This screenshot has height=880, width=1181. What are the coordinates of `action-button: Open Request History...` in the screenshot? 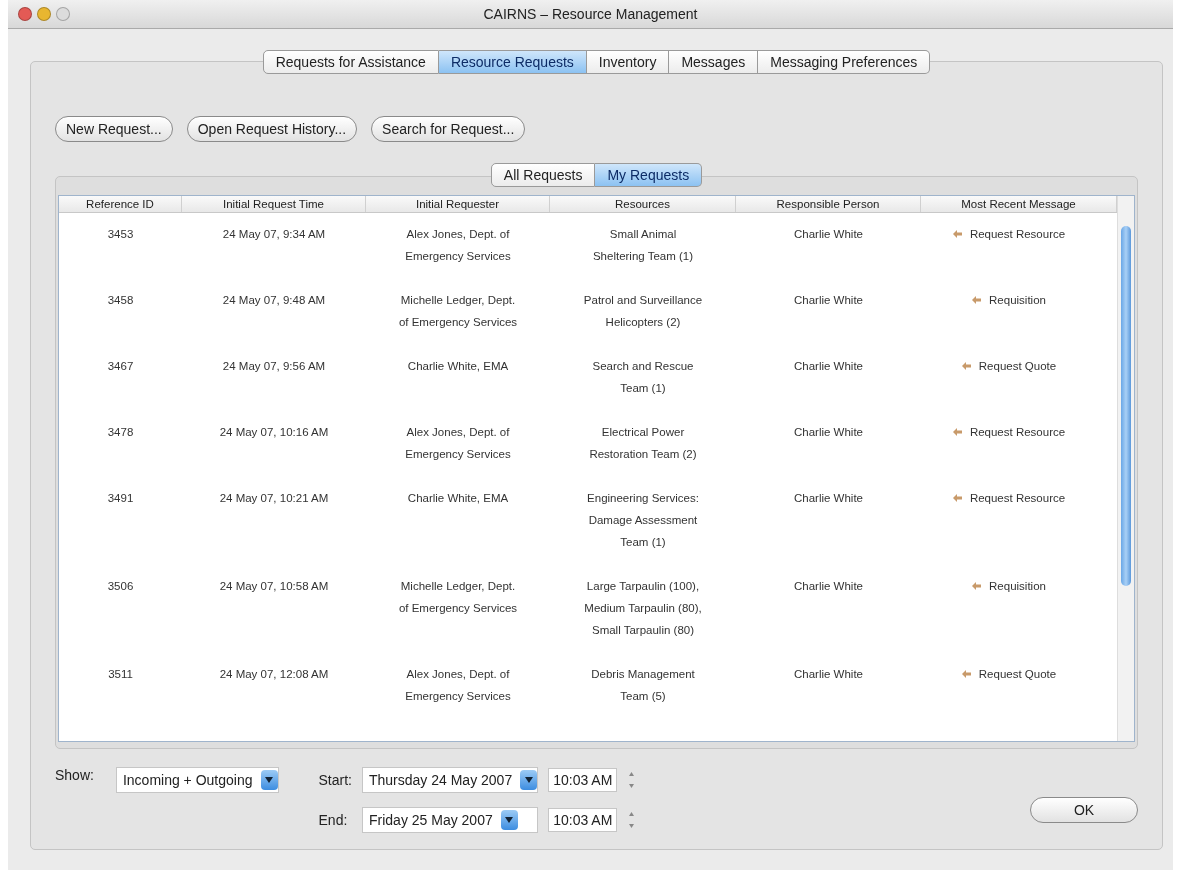 It's located at (272, 129).